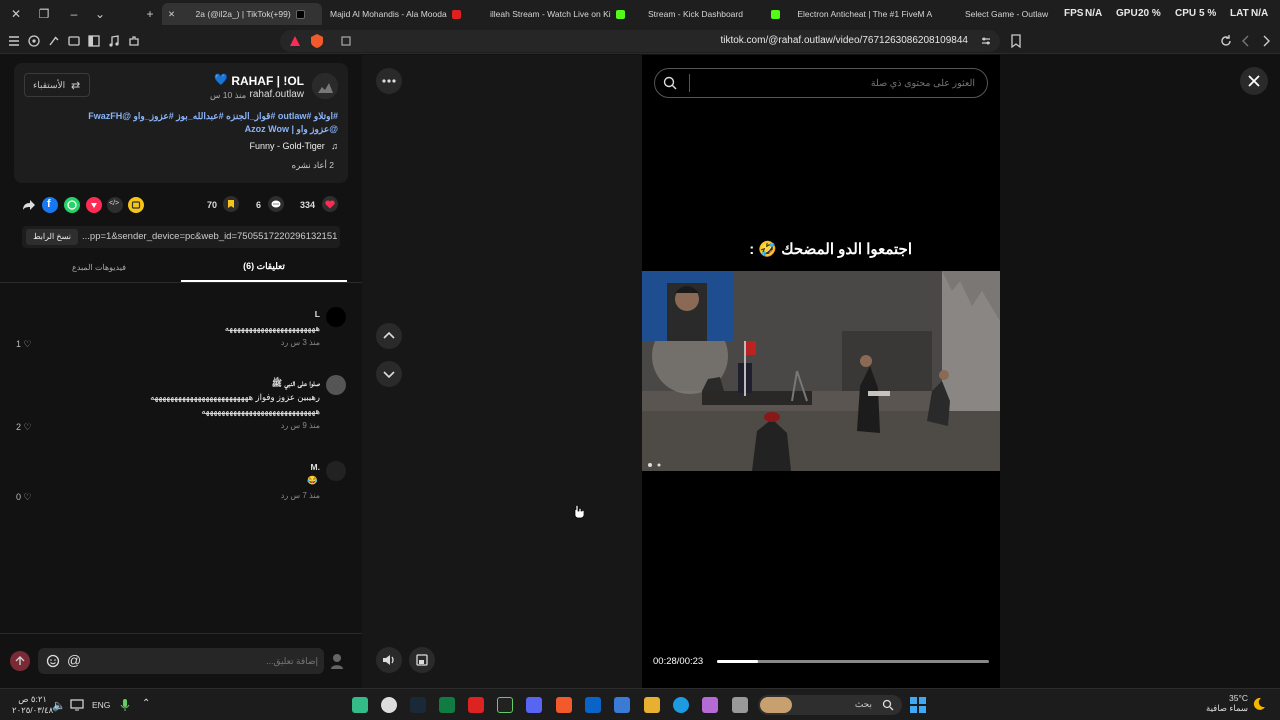 The image size is (1280, 720). I want to click on taskbar-search: بحث, so click(830, 705).